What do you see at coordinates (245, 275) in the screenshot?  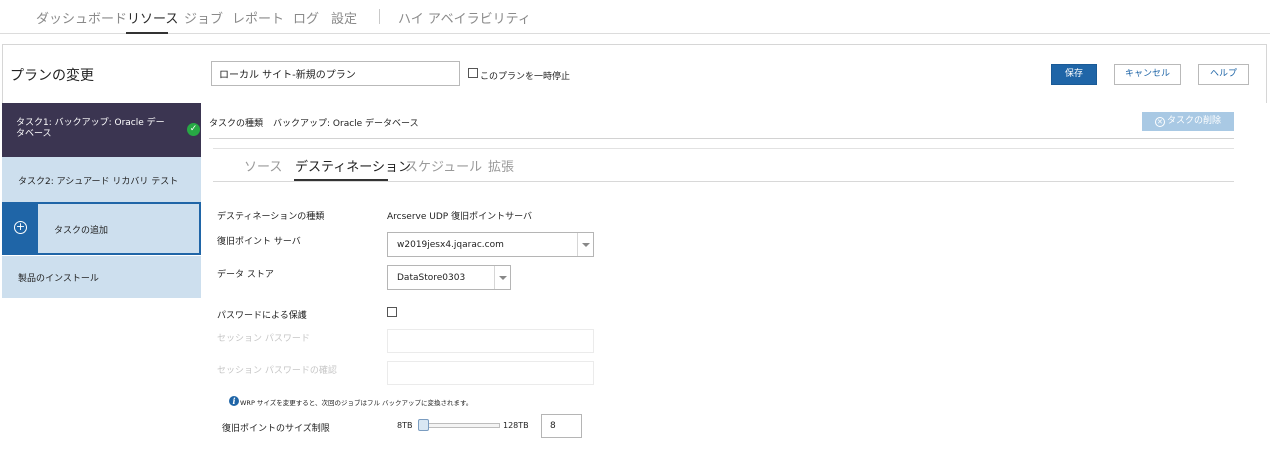 I see `datastore-label: データ ストア` at bounding box center [245, 275].